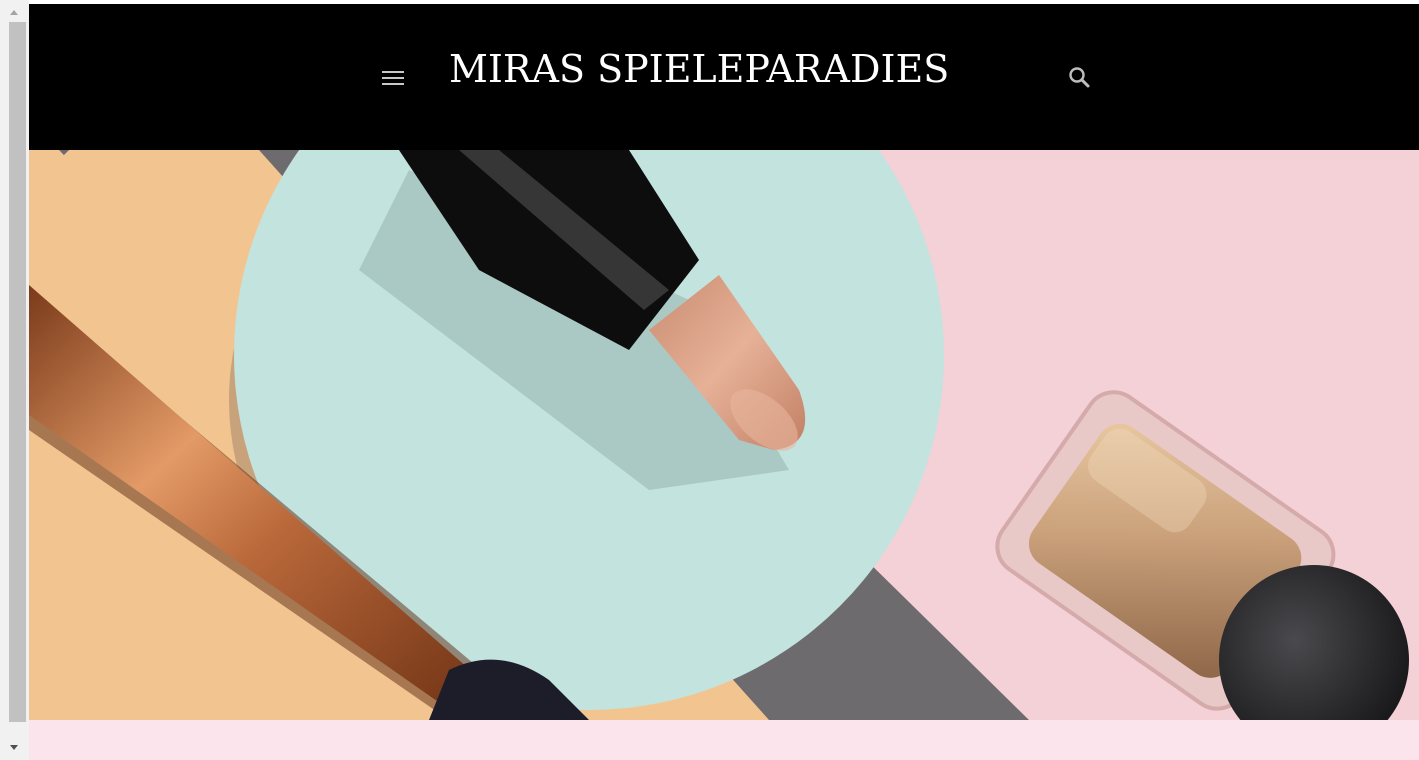  Describe the element at coordinates (724, 740) in the screenshot. I see `content-area` at that location.